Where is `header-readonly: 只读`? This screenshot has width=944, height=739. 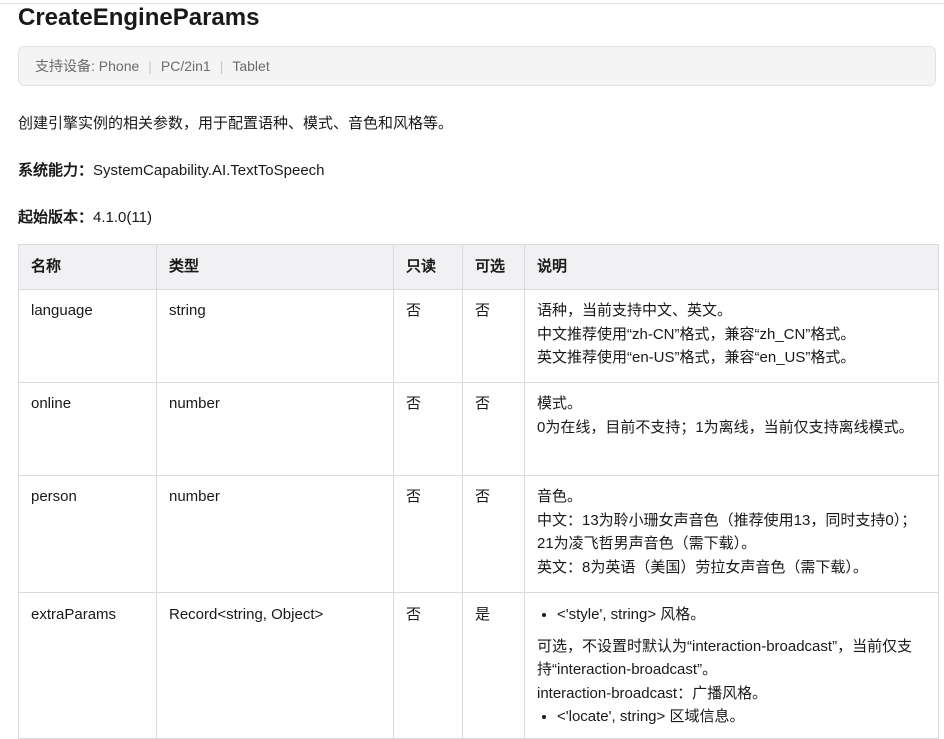
header-readonly: 只读 is located at coordinates (428, 267).